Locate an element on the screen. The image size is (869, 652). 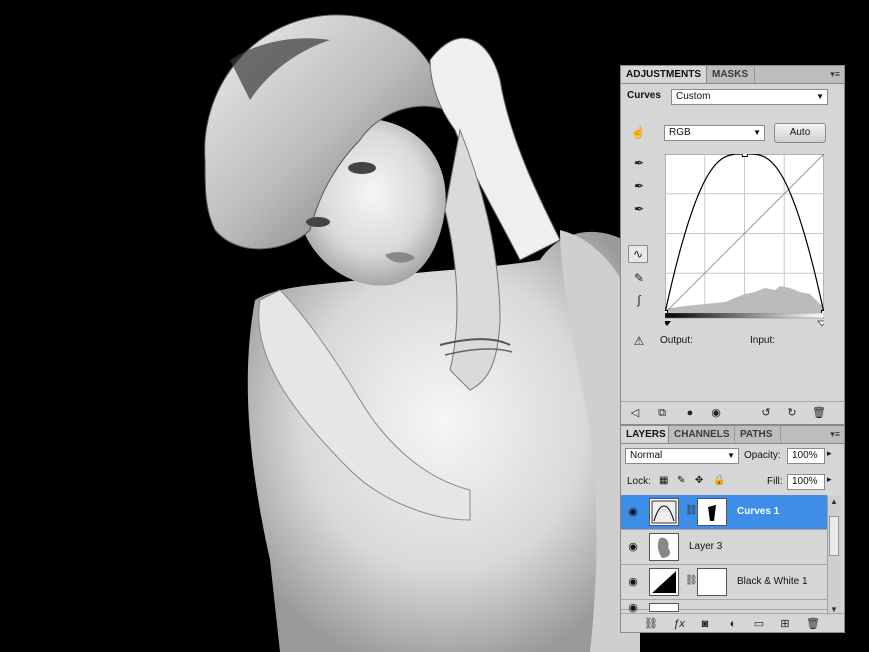
layers-footer: ⛓ ƒx ◙ ◐ ▭ ⊞ 🗑 is located at coordinates (732, 623).